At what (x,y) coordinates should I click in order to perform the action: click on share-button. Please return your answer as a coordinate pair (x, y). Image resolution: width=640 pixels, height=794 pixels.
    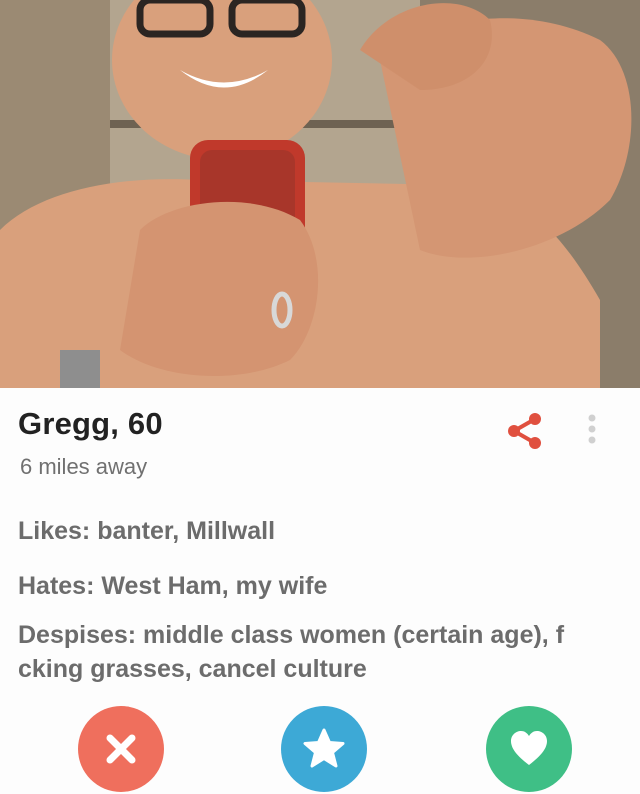
    Looking at the image, I should click on (525, 431).